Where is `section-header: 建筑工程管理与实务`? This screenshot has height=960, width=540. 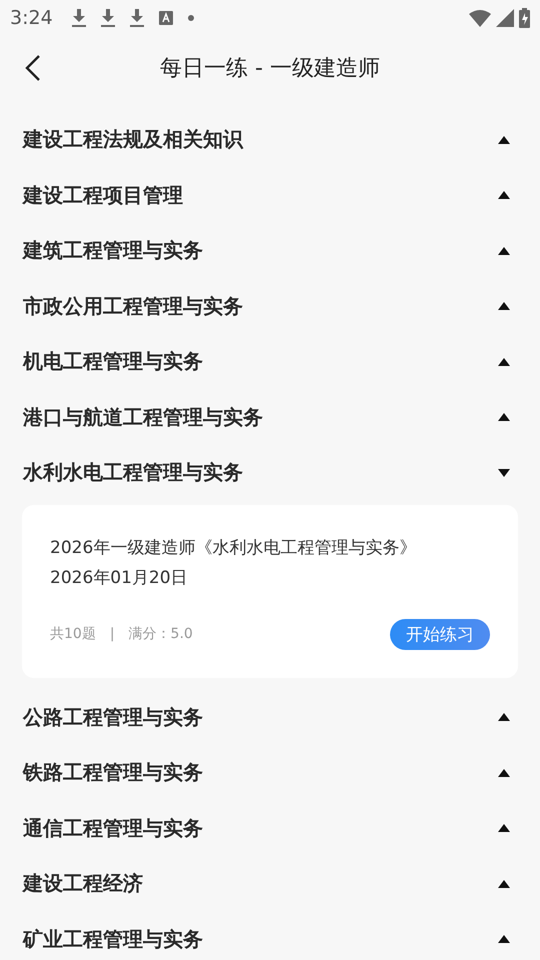 section-header: 建筑工程管理与实务 is located at coordinates (270, 250).